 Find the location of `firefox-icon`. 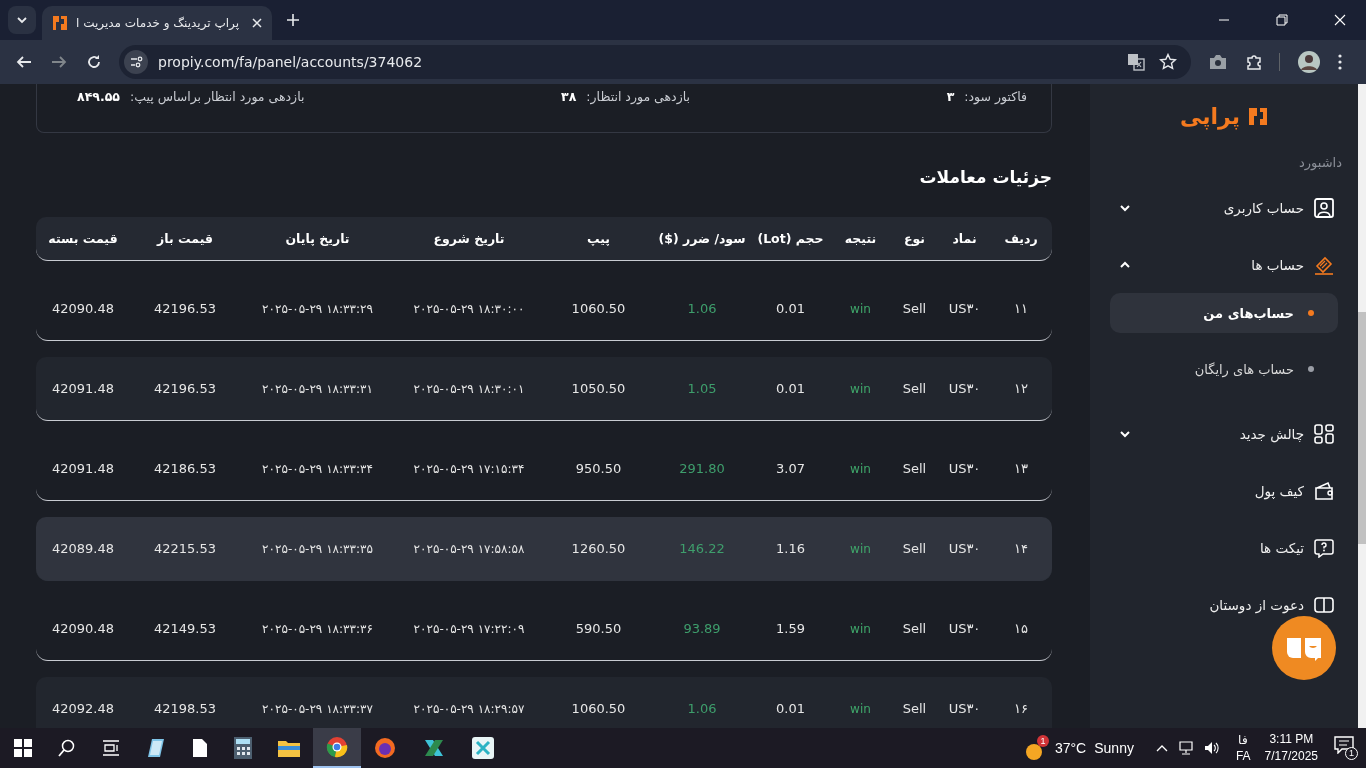

firefox-icon is located at coordinates (385, 748).